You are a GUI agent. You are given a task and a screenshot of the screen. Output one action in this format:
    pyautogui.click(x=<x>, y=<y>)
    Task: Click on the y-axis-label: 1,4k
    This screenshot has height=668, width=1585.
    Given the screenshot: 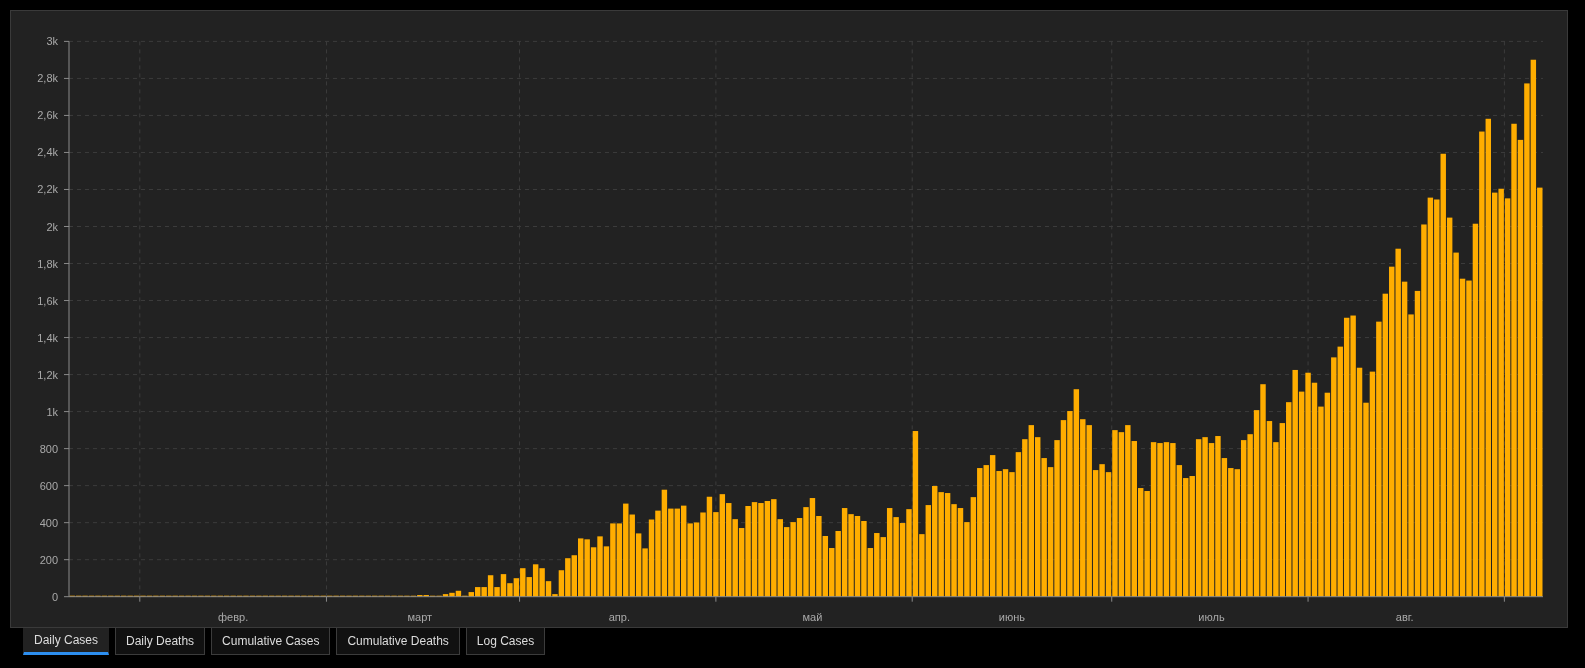 What is the action you would take?
    pyautogui.click(x=47, y=337)
    